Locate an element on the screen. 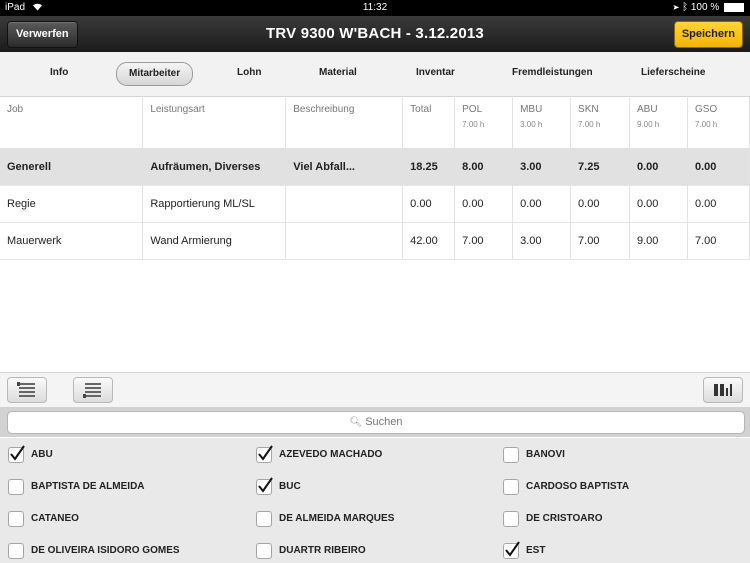 The image size is (750, 563). cell-mbu: 0.00 is located at coordinates (542, 204).